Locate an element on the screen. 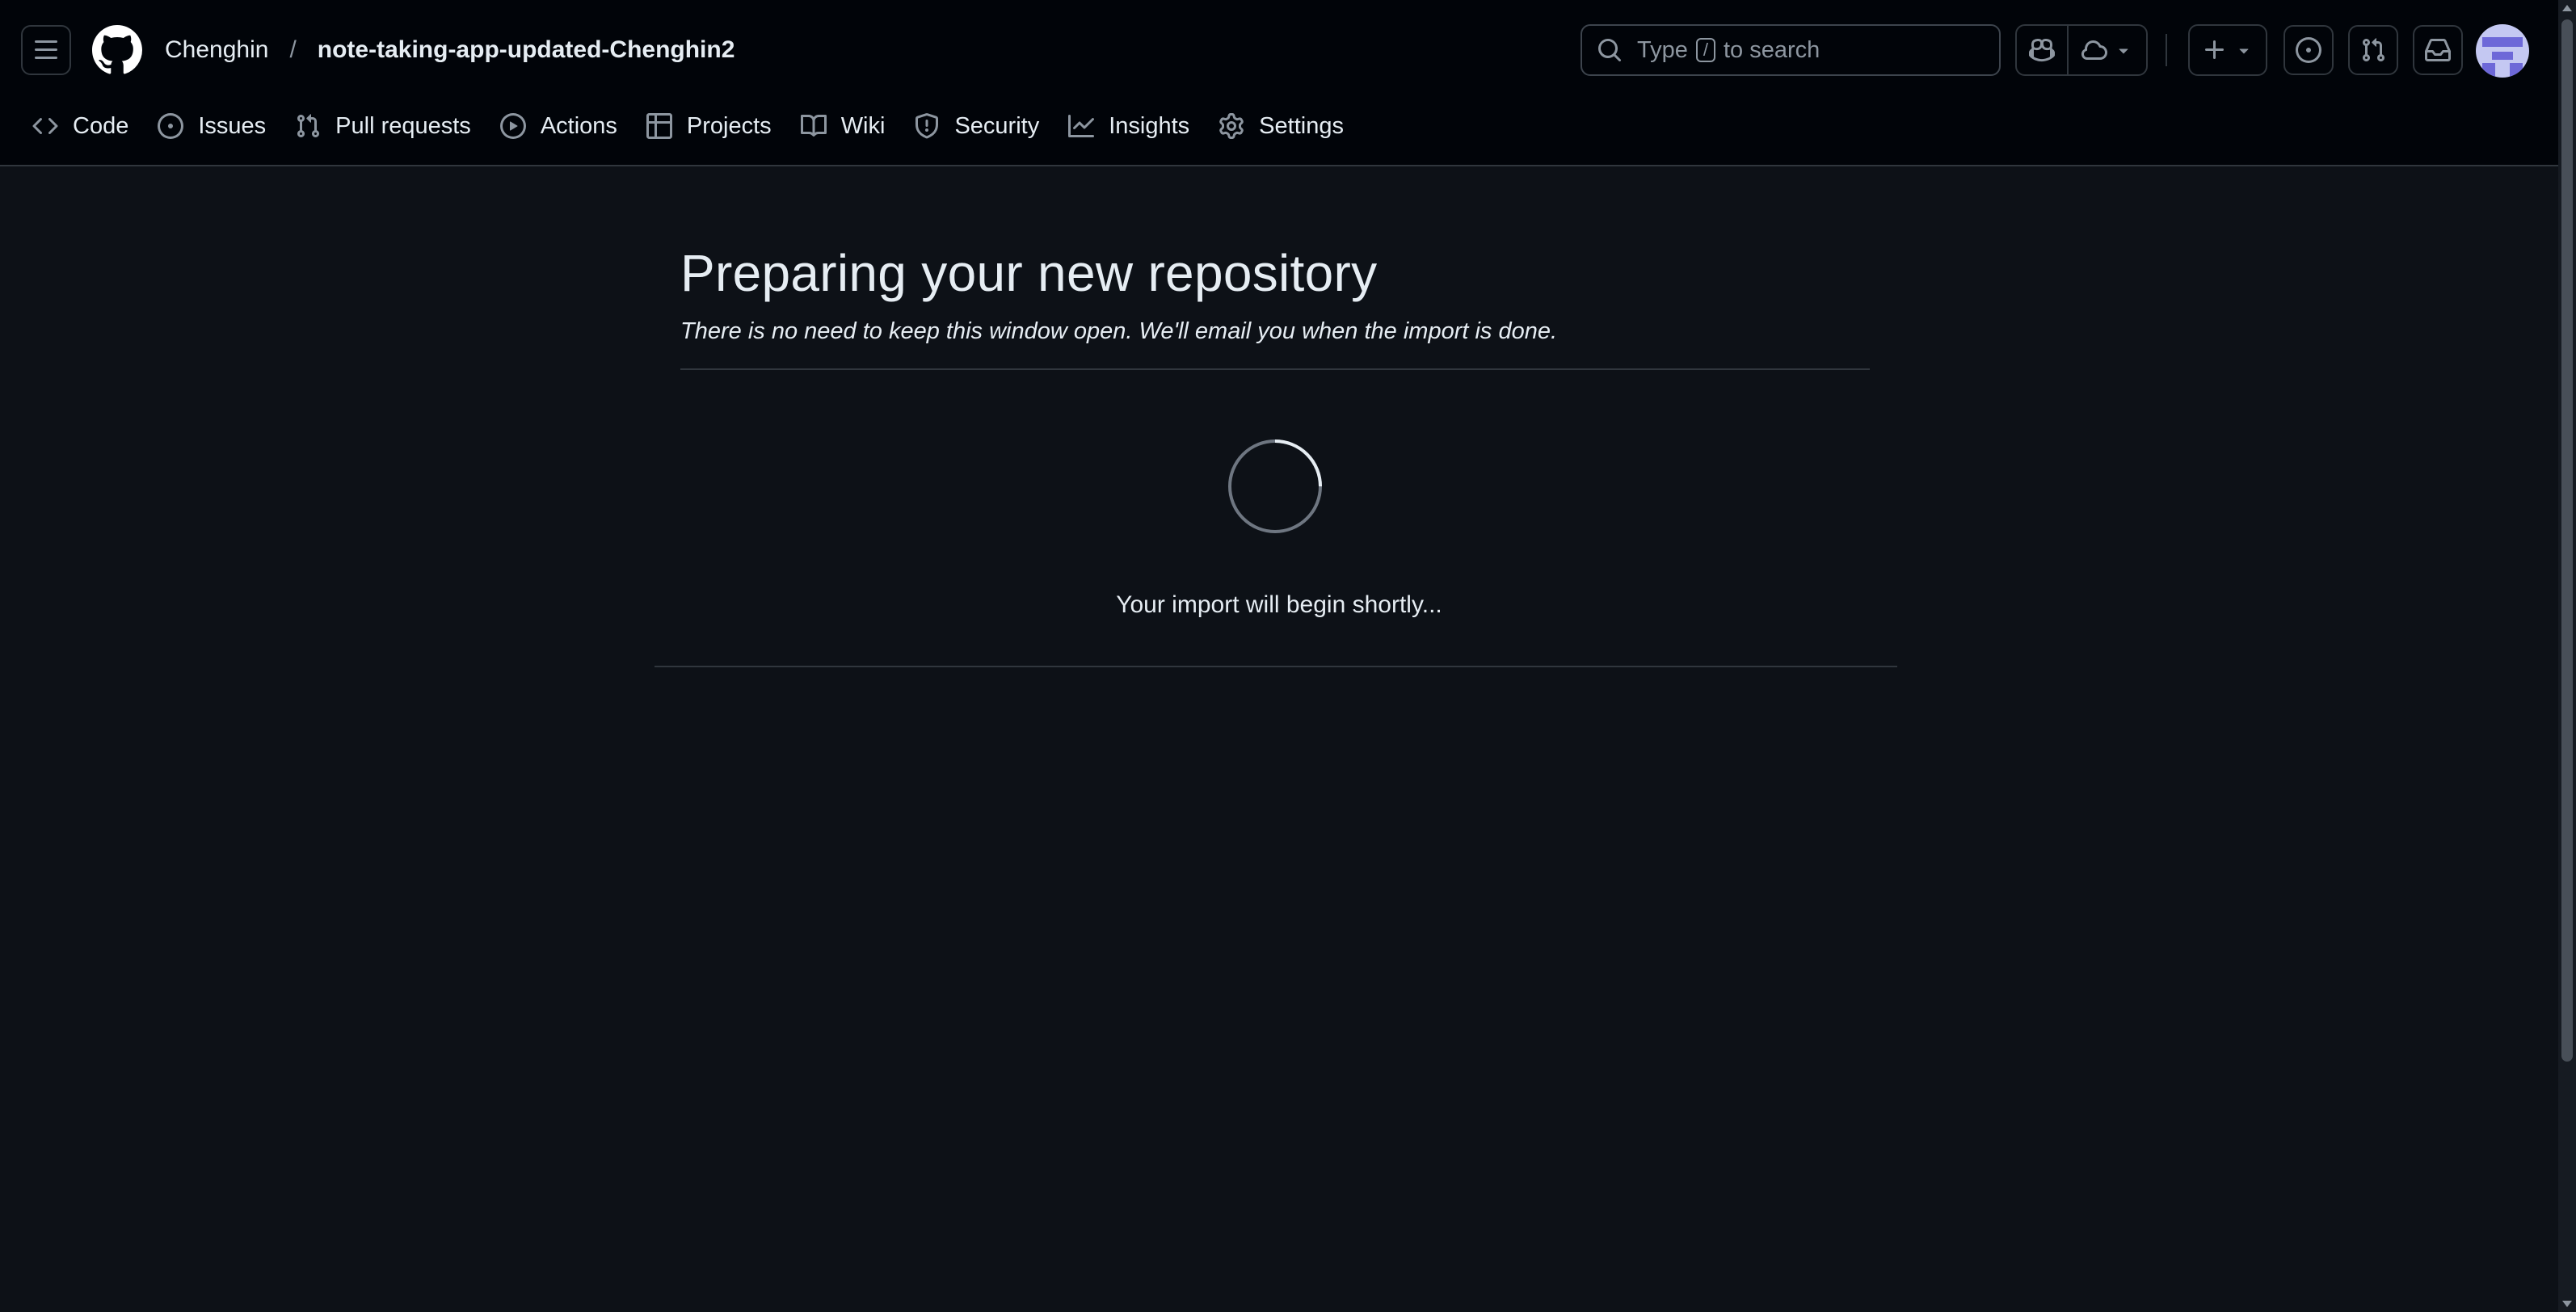 The image size is (2576, 1312). search-icon is located at coordinates (1610, 50).